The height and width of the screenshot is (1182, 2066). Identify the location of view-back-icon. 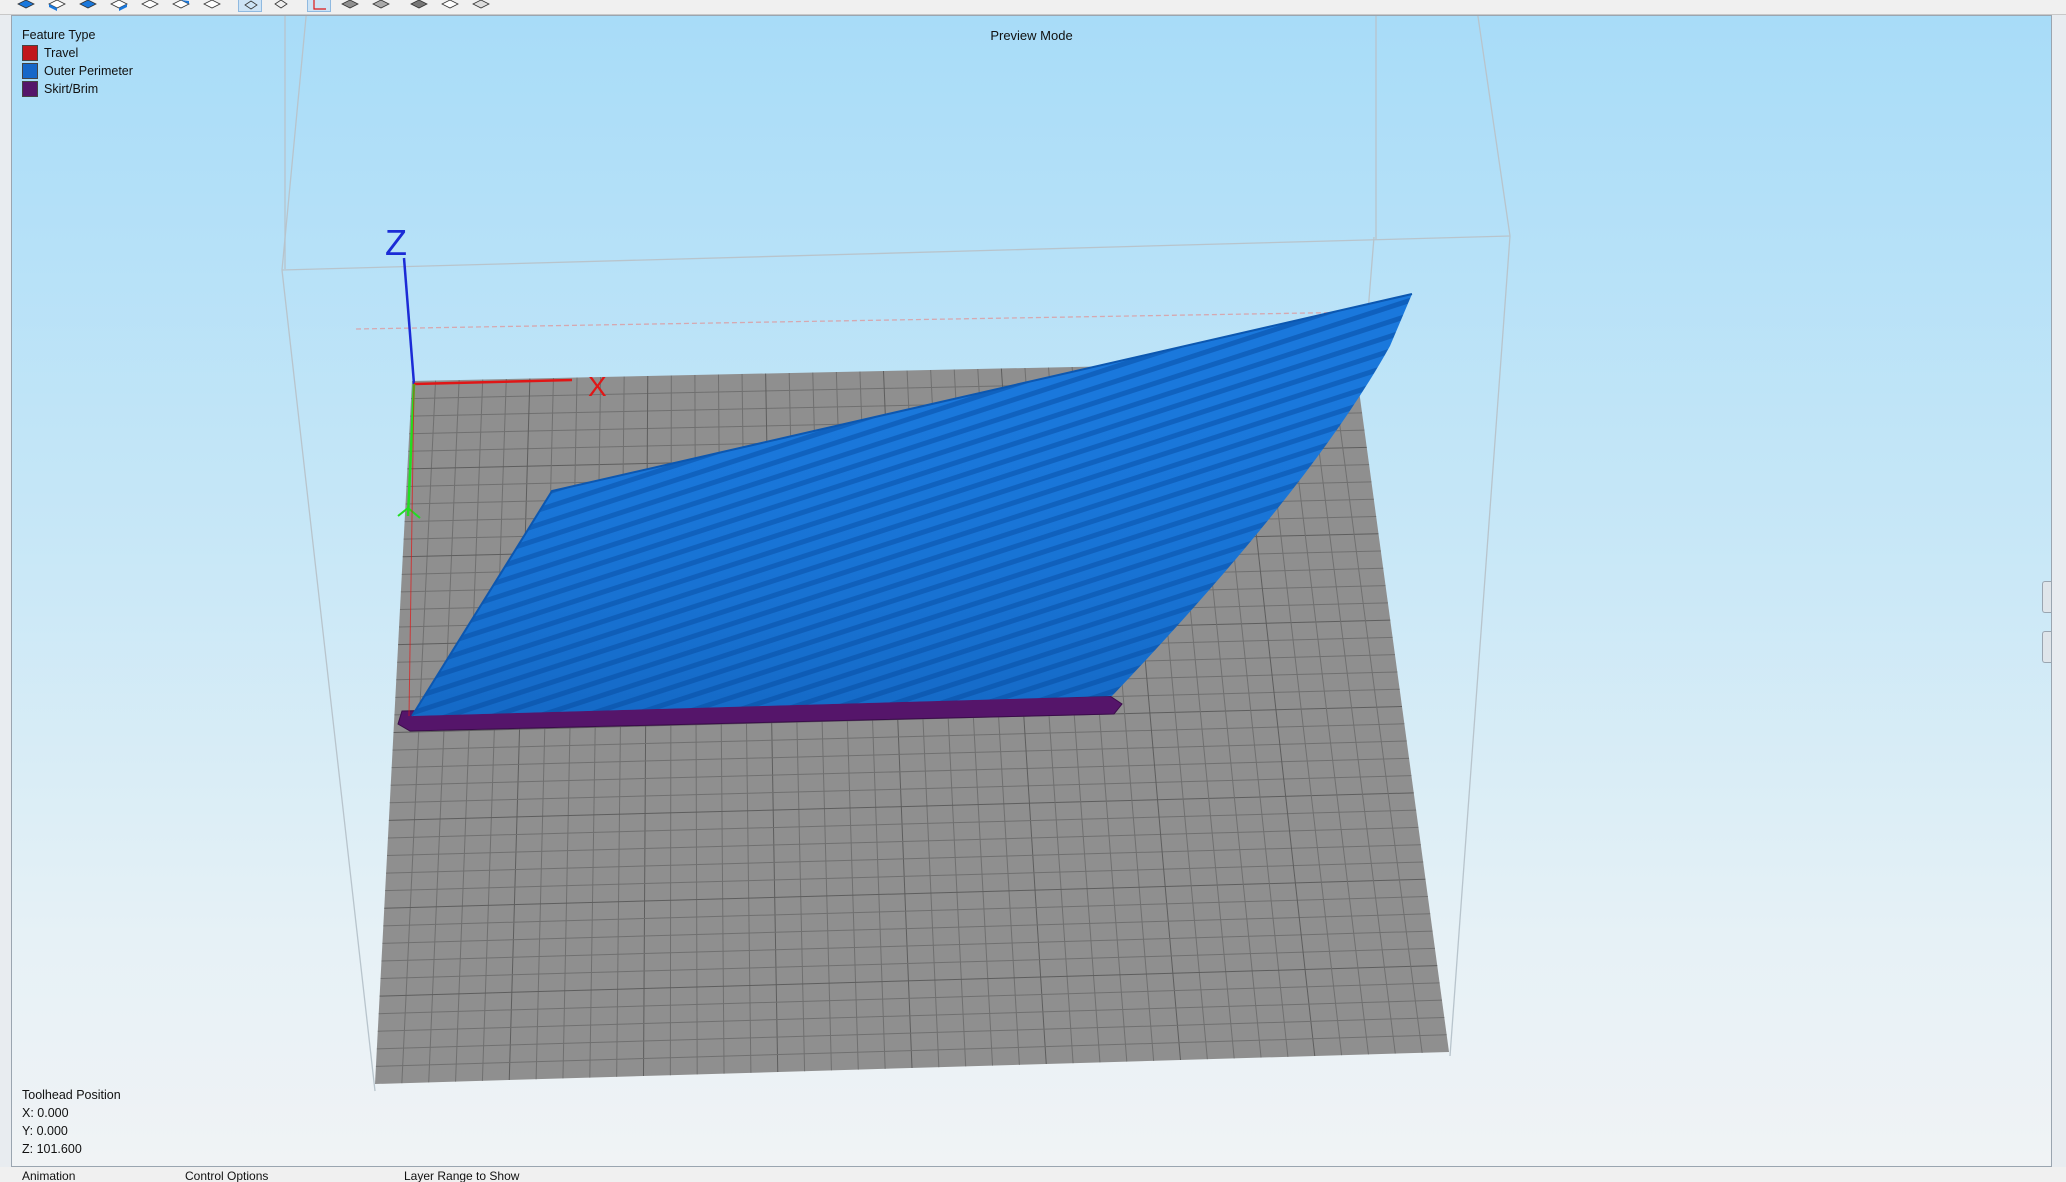
(181, 6).